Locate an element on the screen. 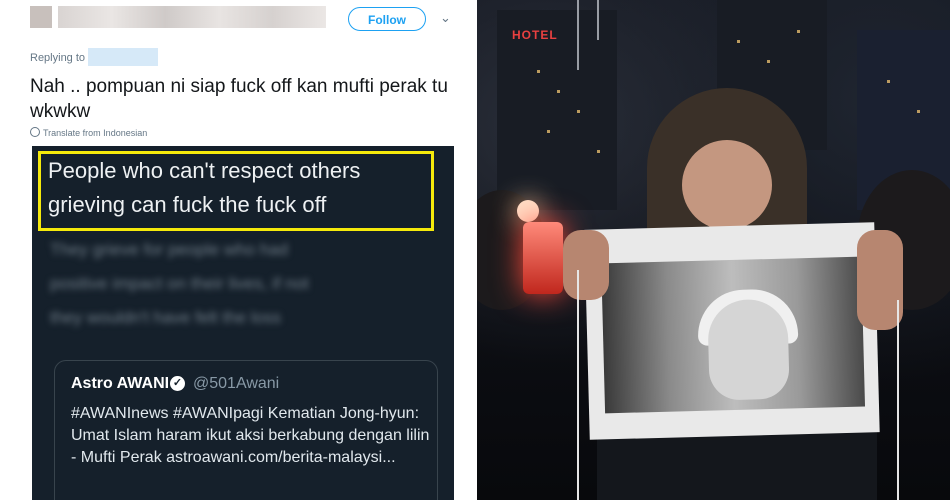  avatar is located at coordinates (41, 17).